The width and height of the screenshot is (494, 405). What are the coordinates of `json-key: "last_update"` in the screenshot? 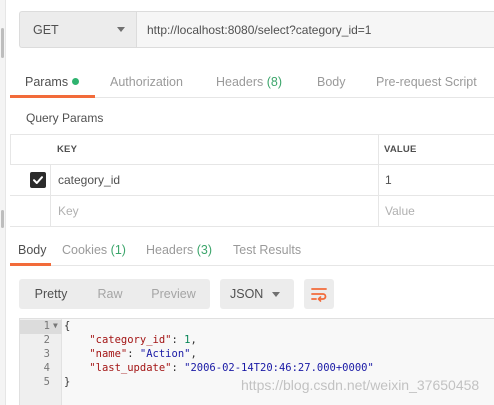 It's located at (130, 368).